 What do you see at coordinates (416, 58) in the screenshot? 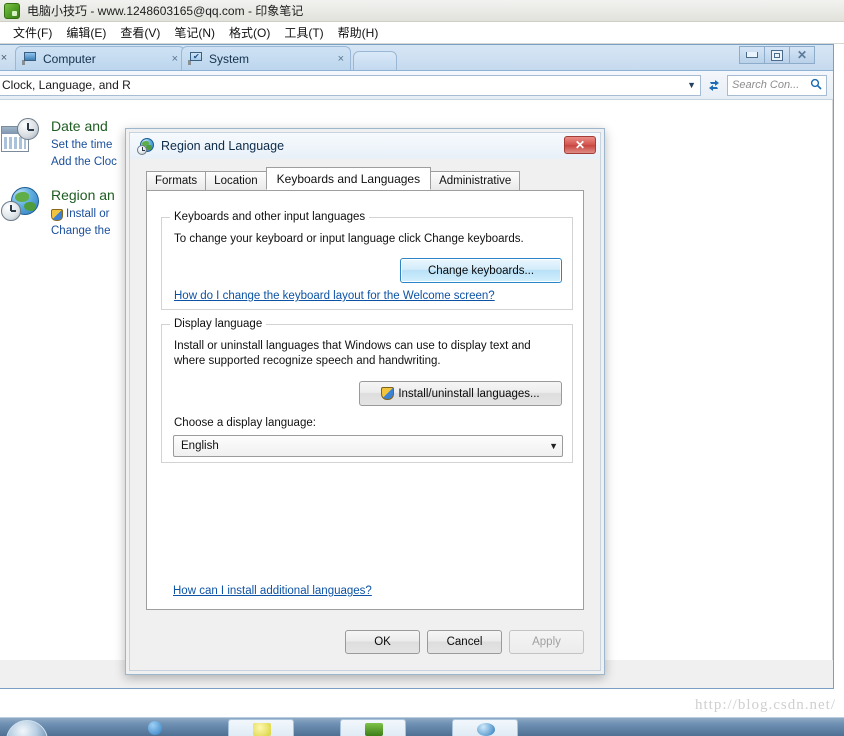
I see `explorer-tabstrip: × Computer × ✔ System × ✕` at bounding box center [416, 58].